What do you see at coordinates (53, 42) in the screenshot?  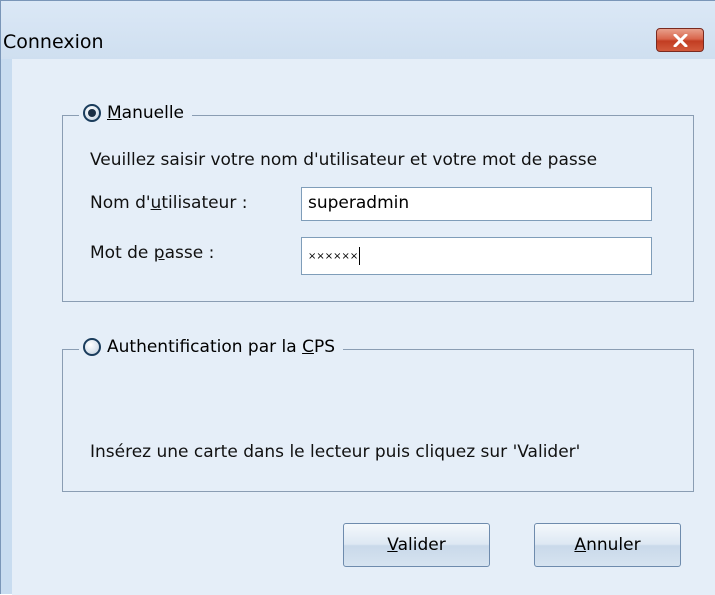 I see `window-title: Connexion` at bounding box center [53, 42].